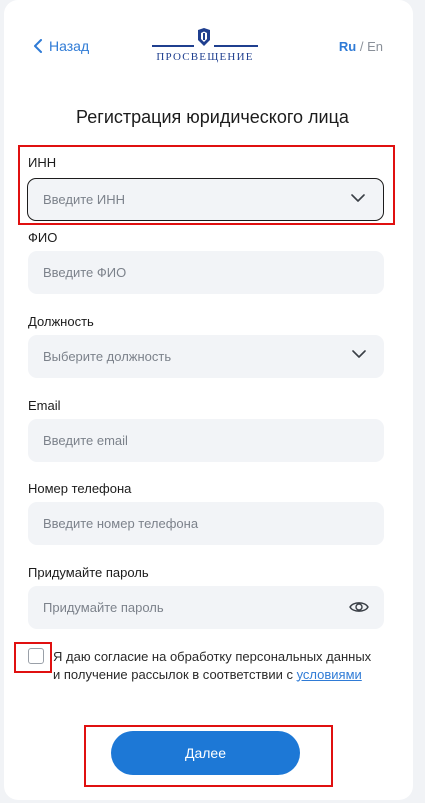 The height and width of the screenshot is (803, 425). What do you see at coordinates (173, 46) in the screenshot?
I see `logo-line-left` at bounding box center [173, 46].